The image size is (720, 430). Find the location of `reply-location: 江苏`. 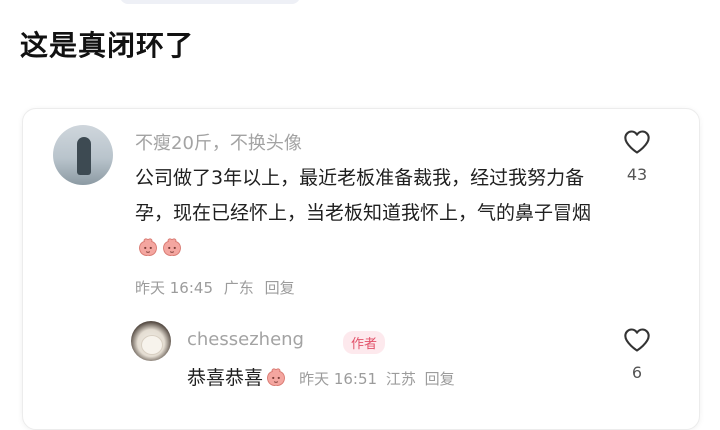

reply-location: 江苏 is located at coordinates (400, 379).